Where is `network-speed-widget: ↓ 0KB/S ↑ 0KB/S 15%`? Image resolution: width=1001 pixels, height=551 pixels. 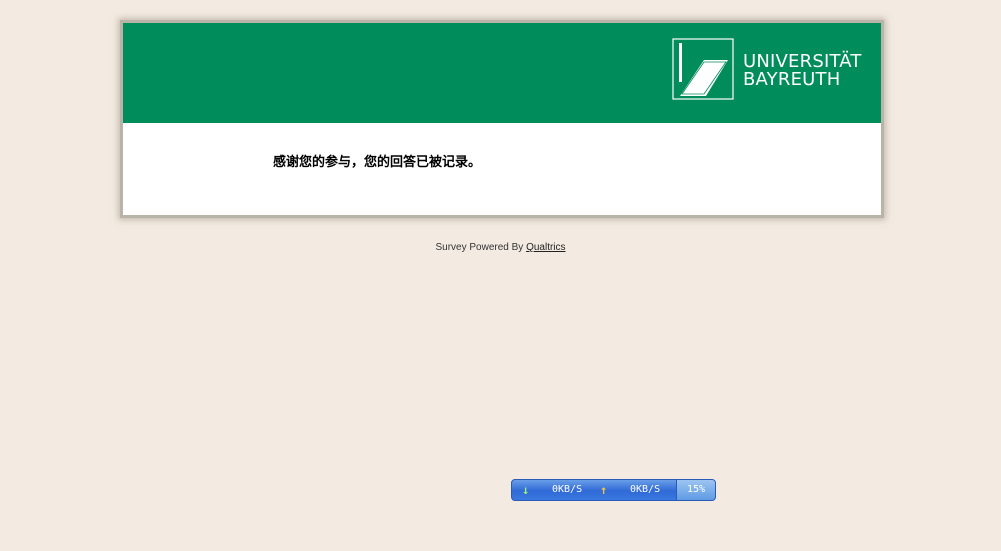
network-speed-widget: ↓ 0KB/S ↑ 0KB/S 15% is located at coordinates (613, 490).